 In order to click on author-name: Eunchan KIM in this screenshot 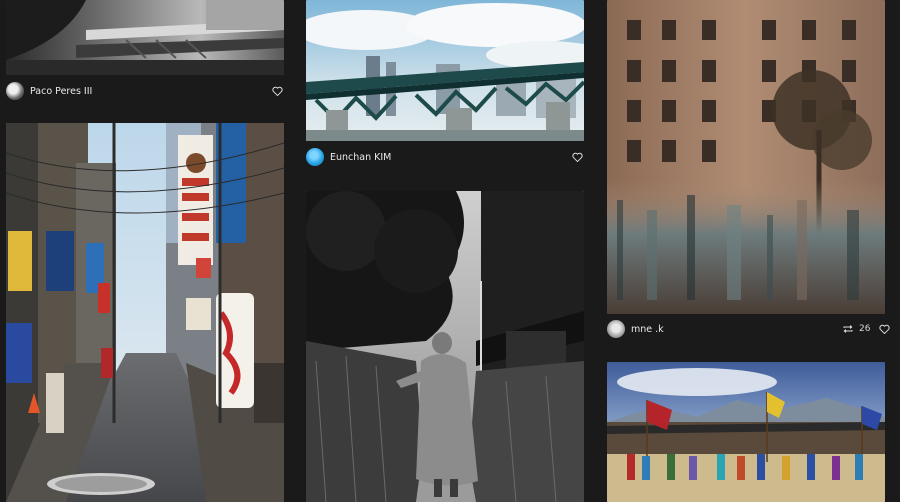, I will do `click(360, 157)`.